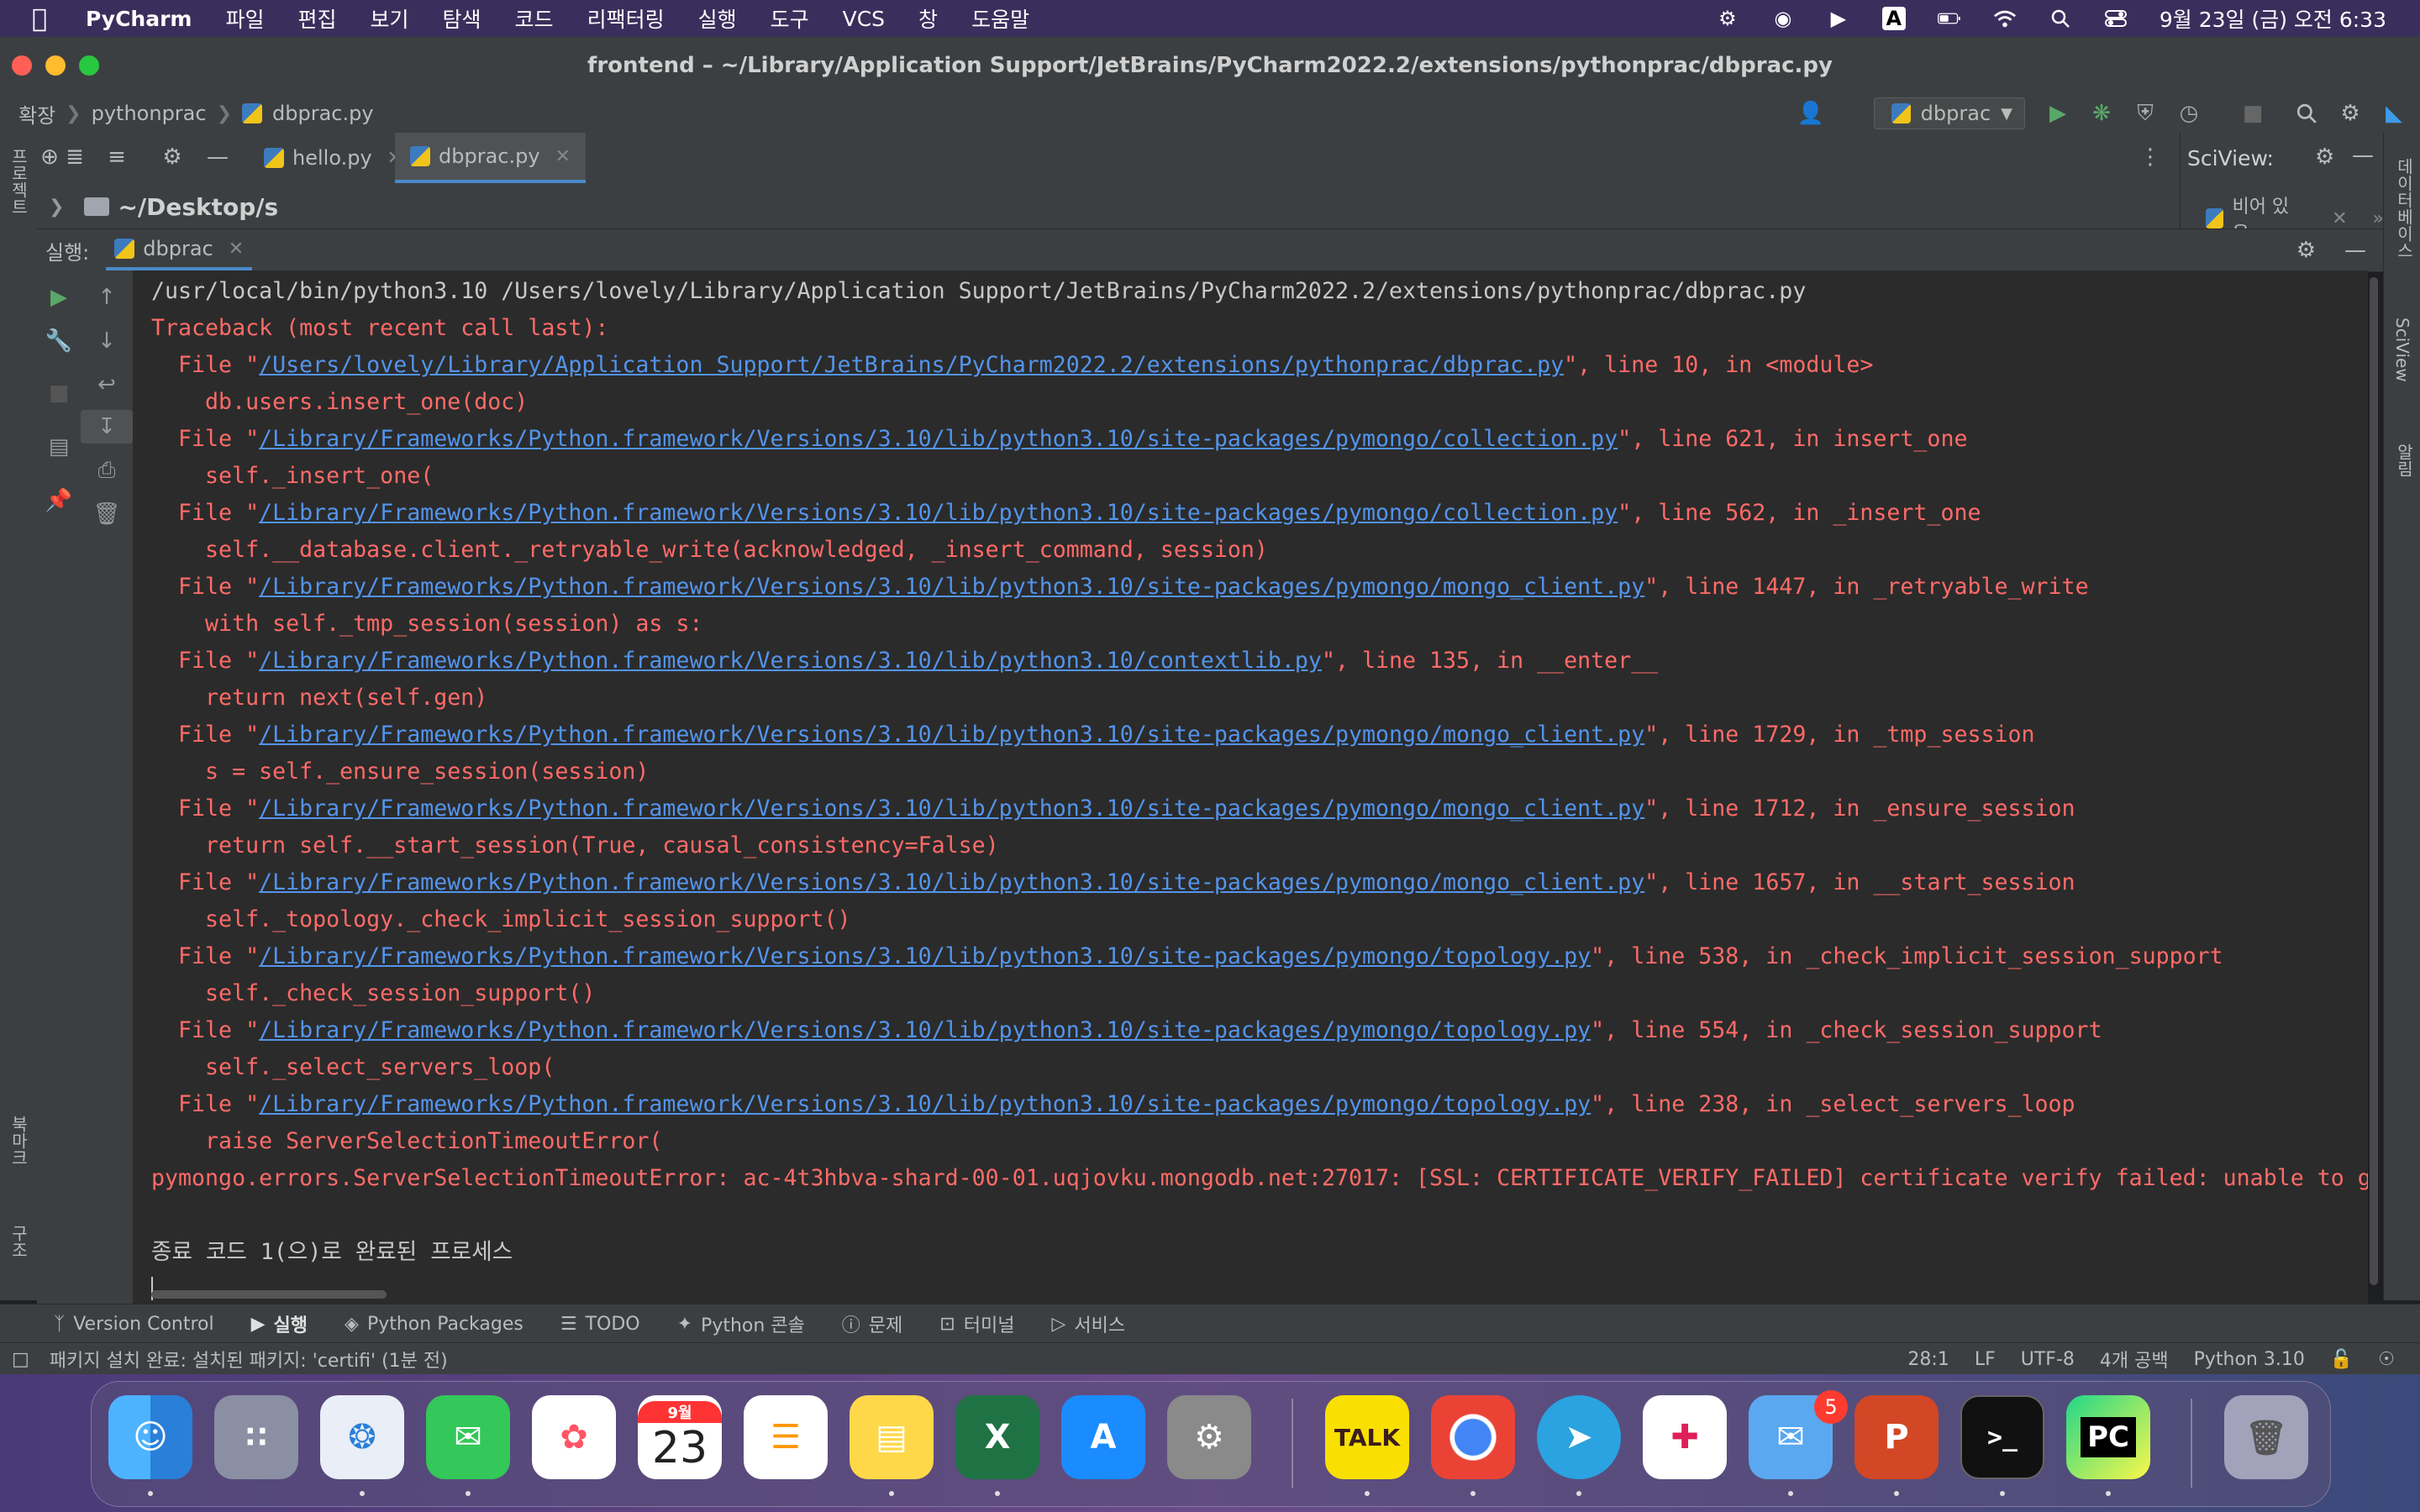 The width and height of the screenshot is (2420, 1512). What do you see at coordinates (1928, 1359) in the screenshot?
I see `caret-position: 28:1` at bounding box center [1928, 1359].